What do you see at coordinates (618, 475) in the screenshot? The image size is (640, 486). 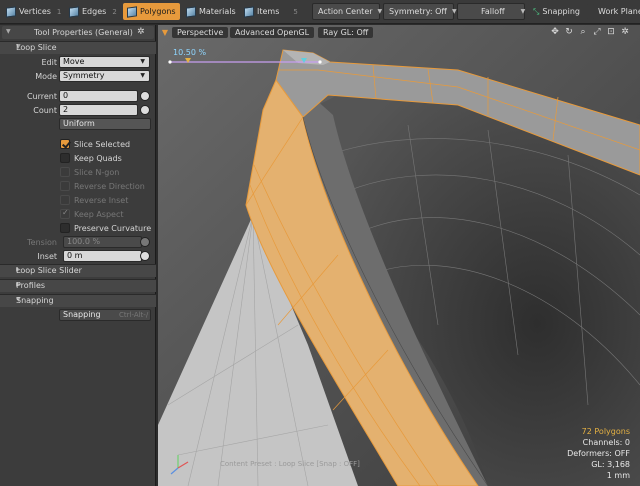 I see `grid-unit: 1 mm` at bounding box center [618, 475].